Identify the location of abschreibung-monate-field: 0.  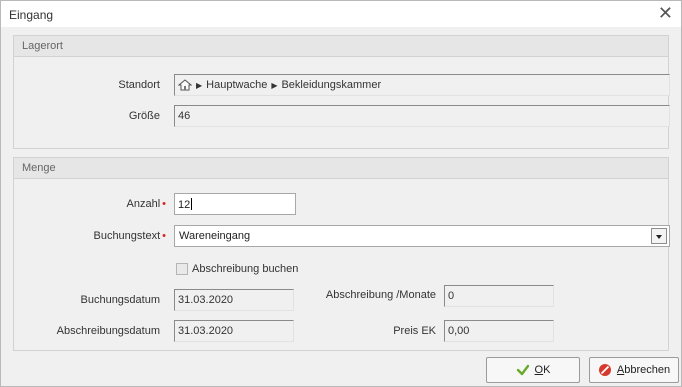
(499, 296).